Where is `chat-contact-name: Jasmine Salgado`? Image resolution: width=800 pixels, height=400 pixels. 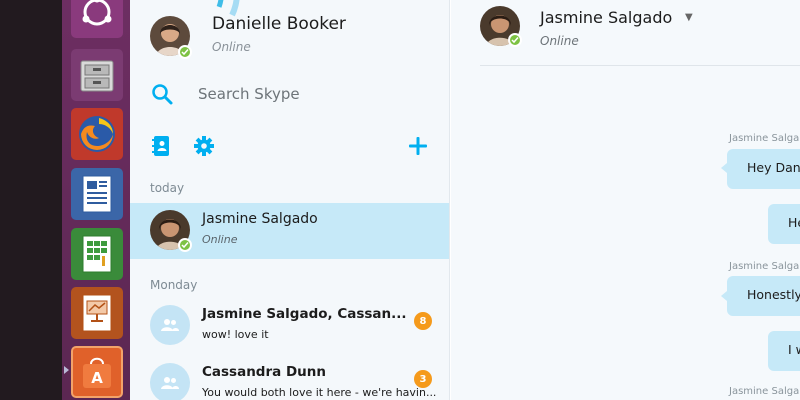 chat-contact-name: Jasmine Salgado is located at coordinates (606, 17).